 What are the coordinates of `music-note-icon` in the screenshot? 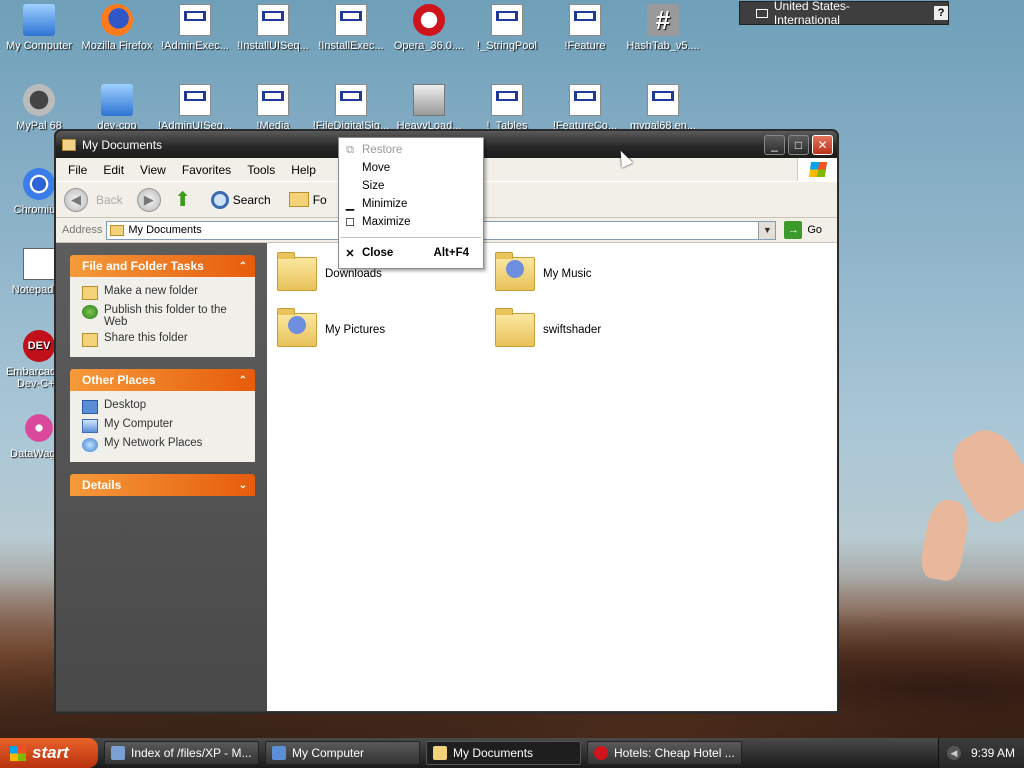 It's located at (515, 269).